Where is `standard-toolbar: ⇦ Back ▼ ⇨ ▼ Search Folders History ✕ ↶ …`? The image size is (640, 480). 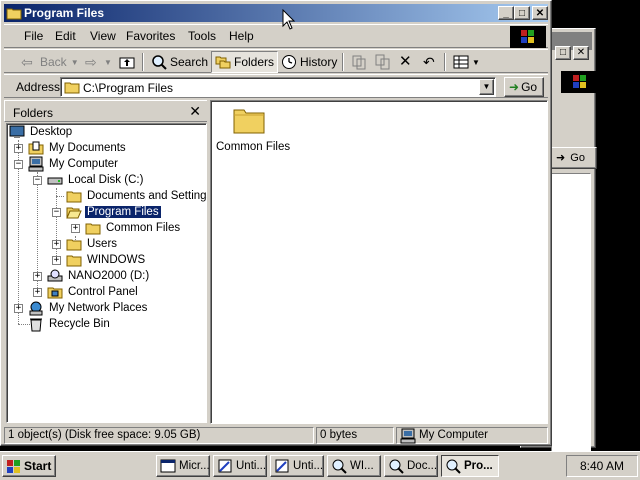 standard-toolbar: ⇦ Back ▼ ⇨ ▼ Search Folders History ✕ ↶ … is located at coordinates (276, 61).